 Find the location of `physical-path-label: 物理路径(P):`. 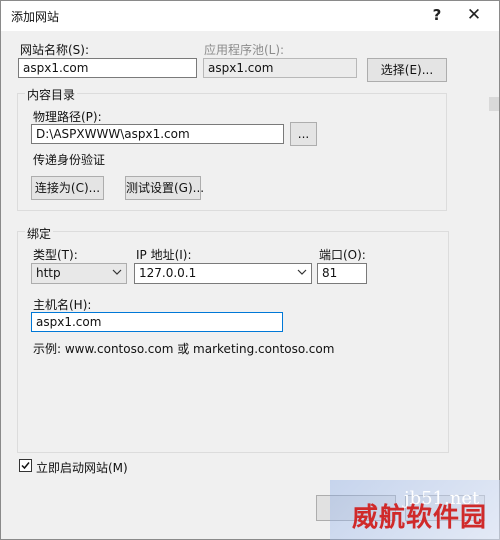

physical-path-label: 物理路径(P): is located at coordinates (67, 117).